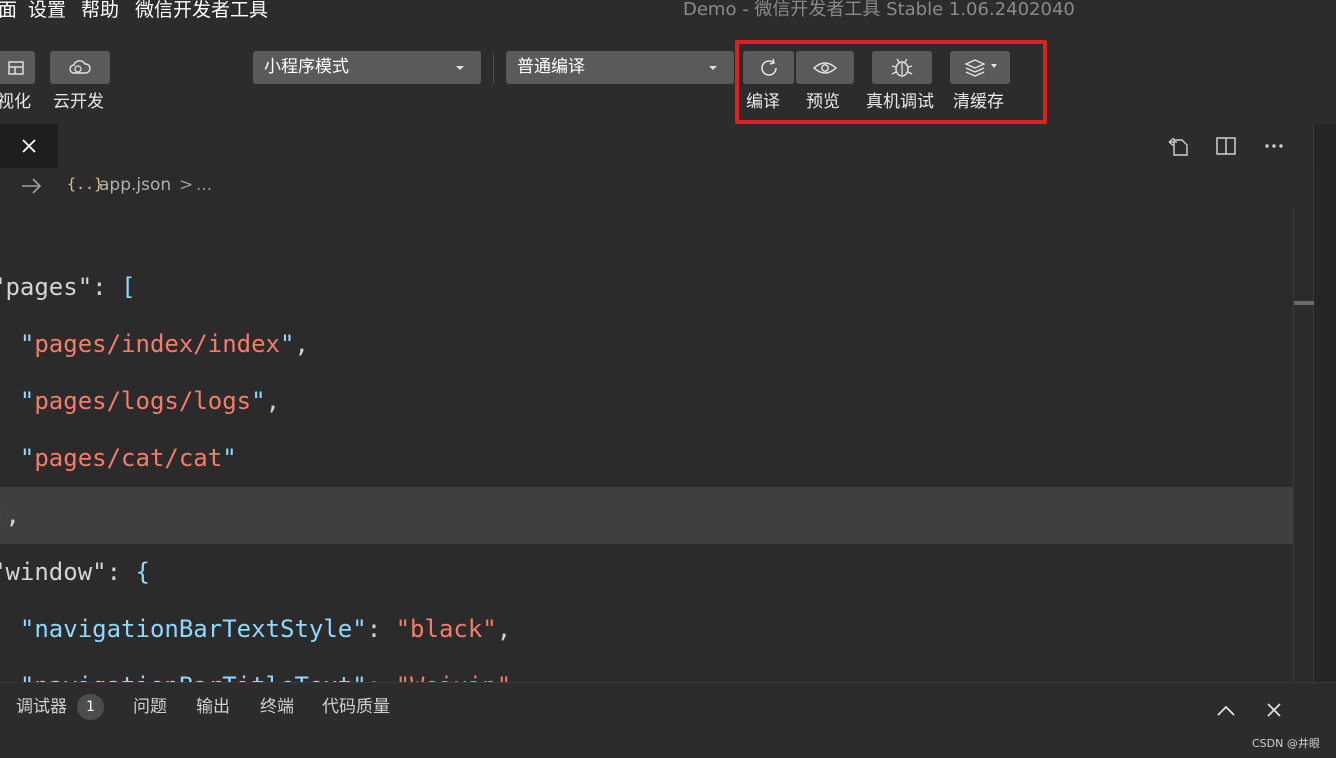 The image size is (1336, 758). I want to click on more-actions-button, so click(1274, 146).